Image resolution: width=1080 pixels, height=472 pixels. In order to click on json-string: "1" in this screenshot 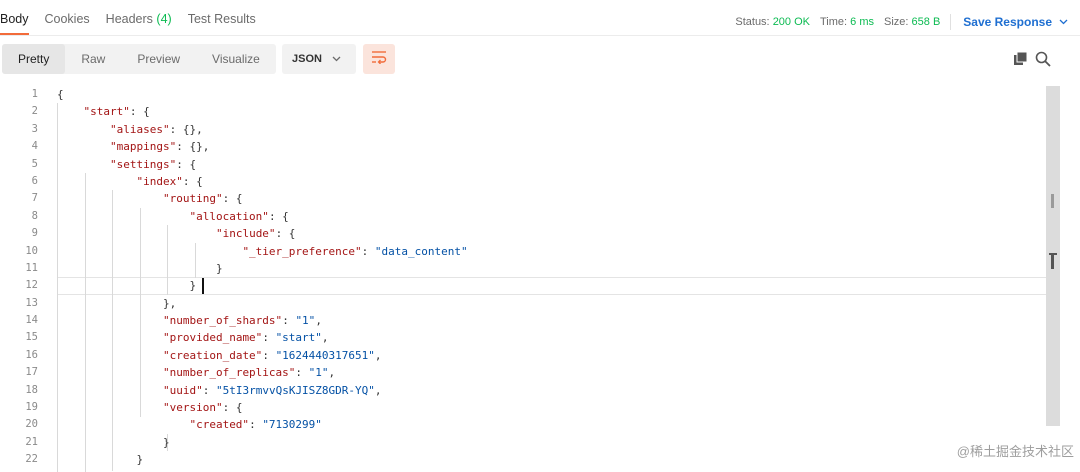, I will do `click(318, 373)`.